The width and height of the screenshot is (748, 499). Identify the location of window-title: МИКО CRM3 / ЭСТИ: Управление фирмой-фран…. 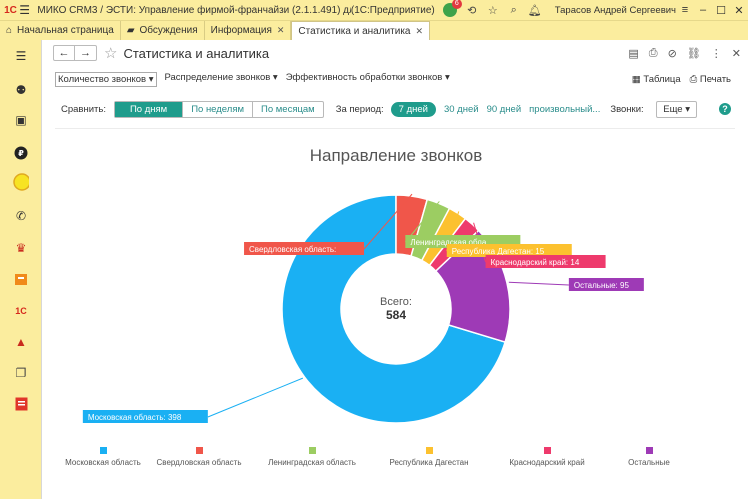
(194, 10).